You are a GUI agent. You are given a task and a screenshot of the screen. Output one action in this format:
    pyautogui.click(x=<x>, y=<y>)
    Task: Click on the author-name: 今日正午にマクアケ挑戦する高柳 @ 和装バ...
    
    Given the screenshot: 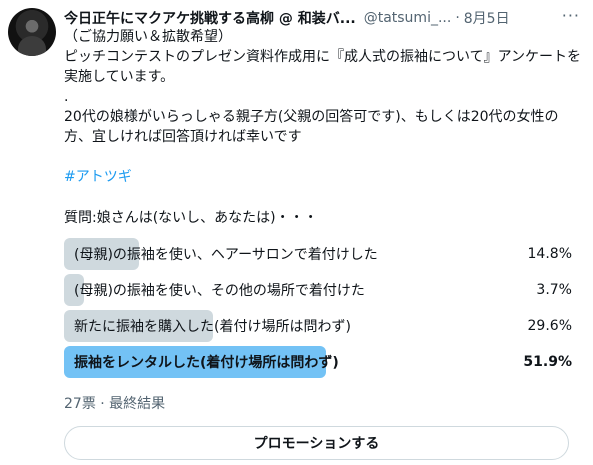 What is the action you would take?
    pyautogui.click(x=210, y=18)
    